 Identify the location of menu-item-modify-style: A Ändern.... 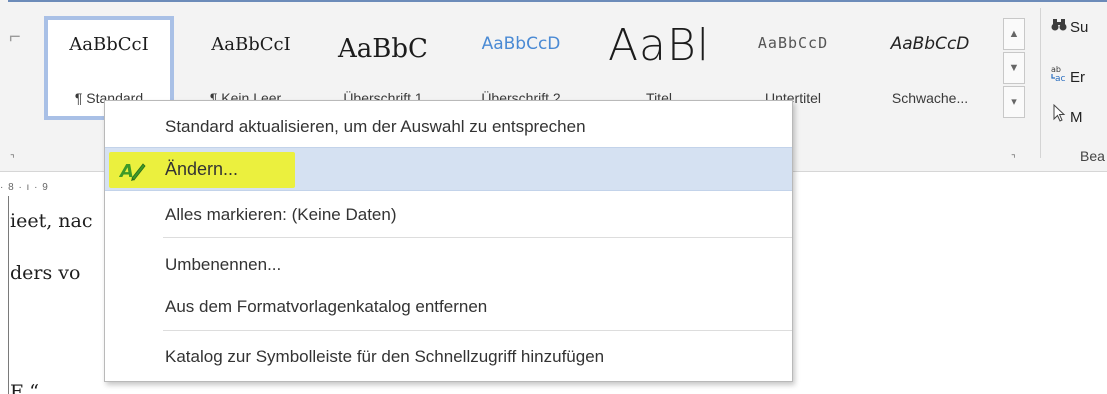
(448, 169).